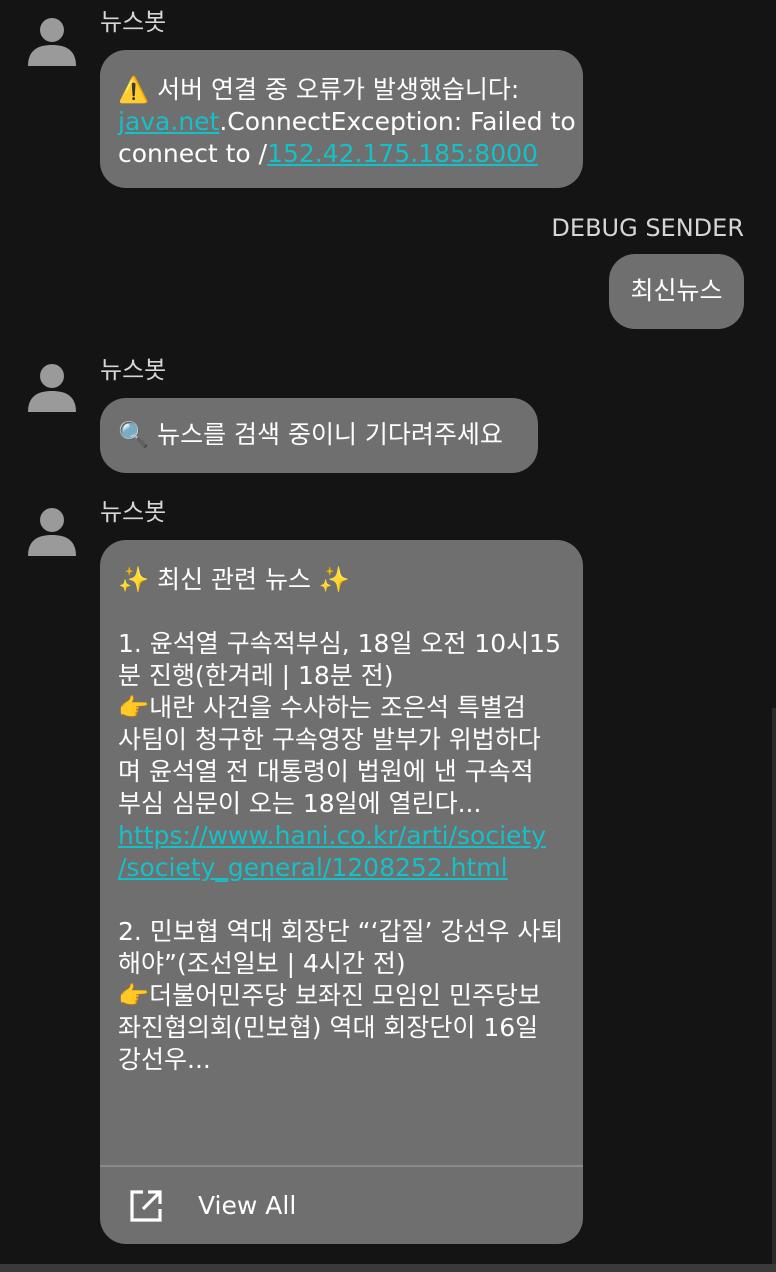  Describe the element at coordinates (647, 228) in the screenshot. I see `user-sender-name: DEBUG SENDER` at that location.